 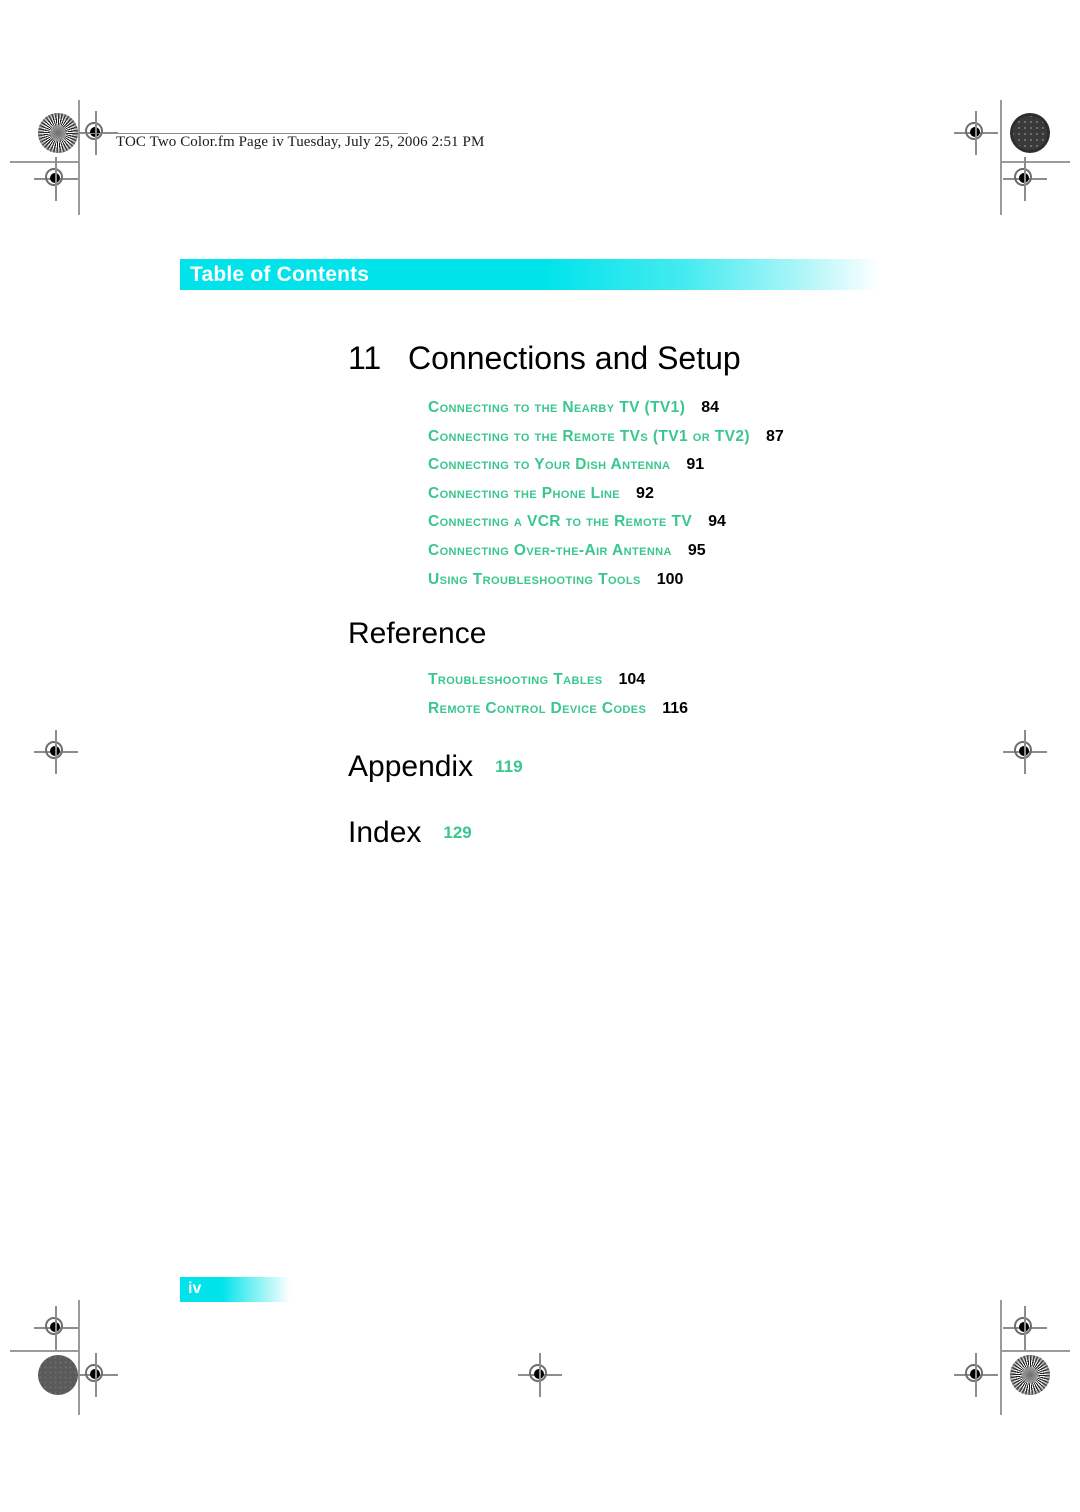 What do you see at coordinates (457, 832) in the screenshot?
I see `index-page: 129` at bounding box center [457, 832].